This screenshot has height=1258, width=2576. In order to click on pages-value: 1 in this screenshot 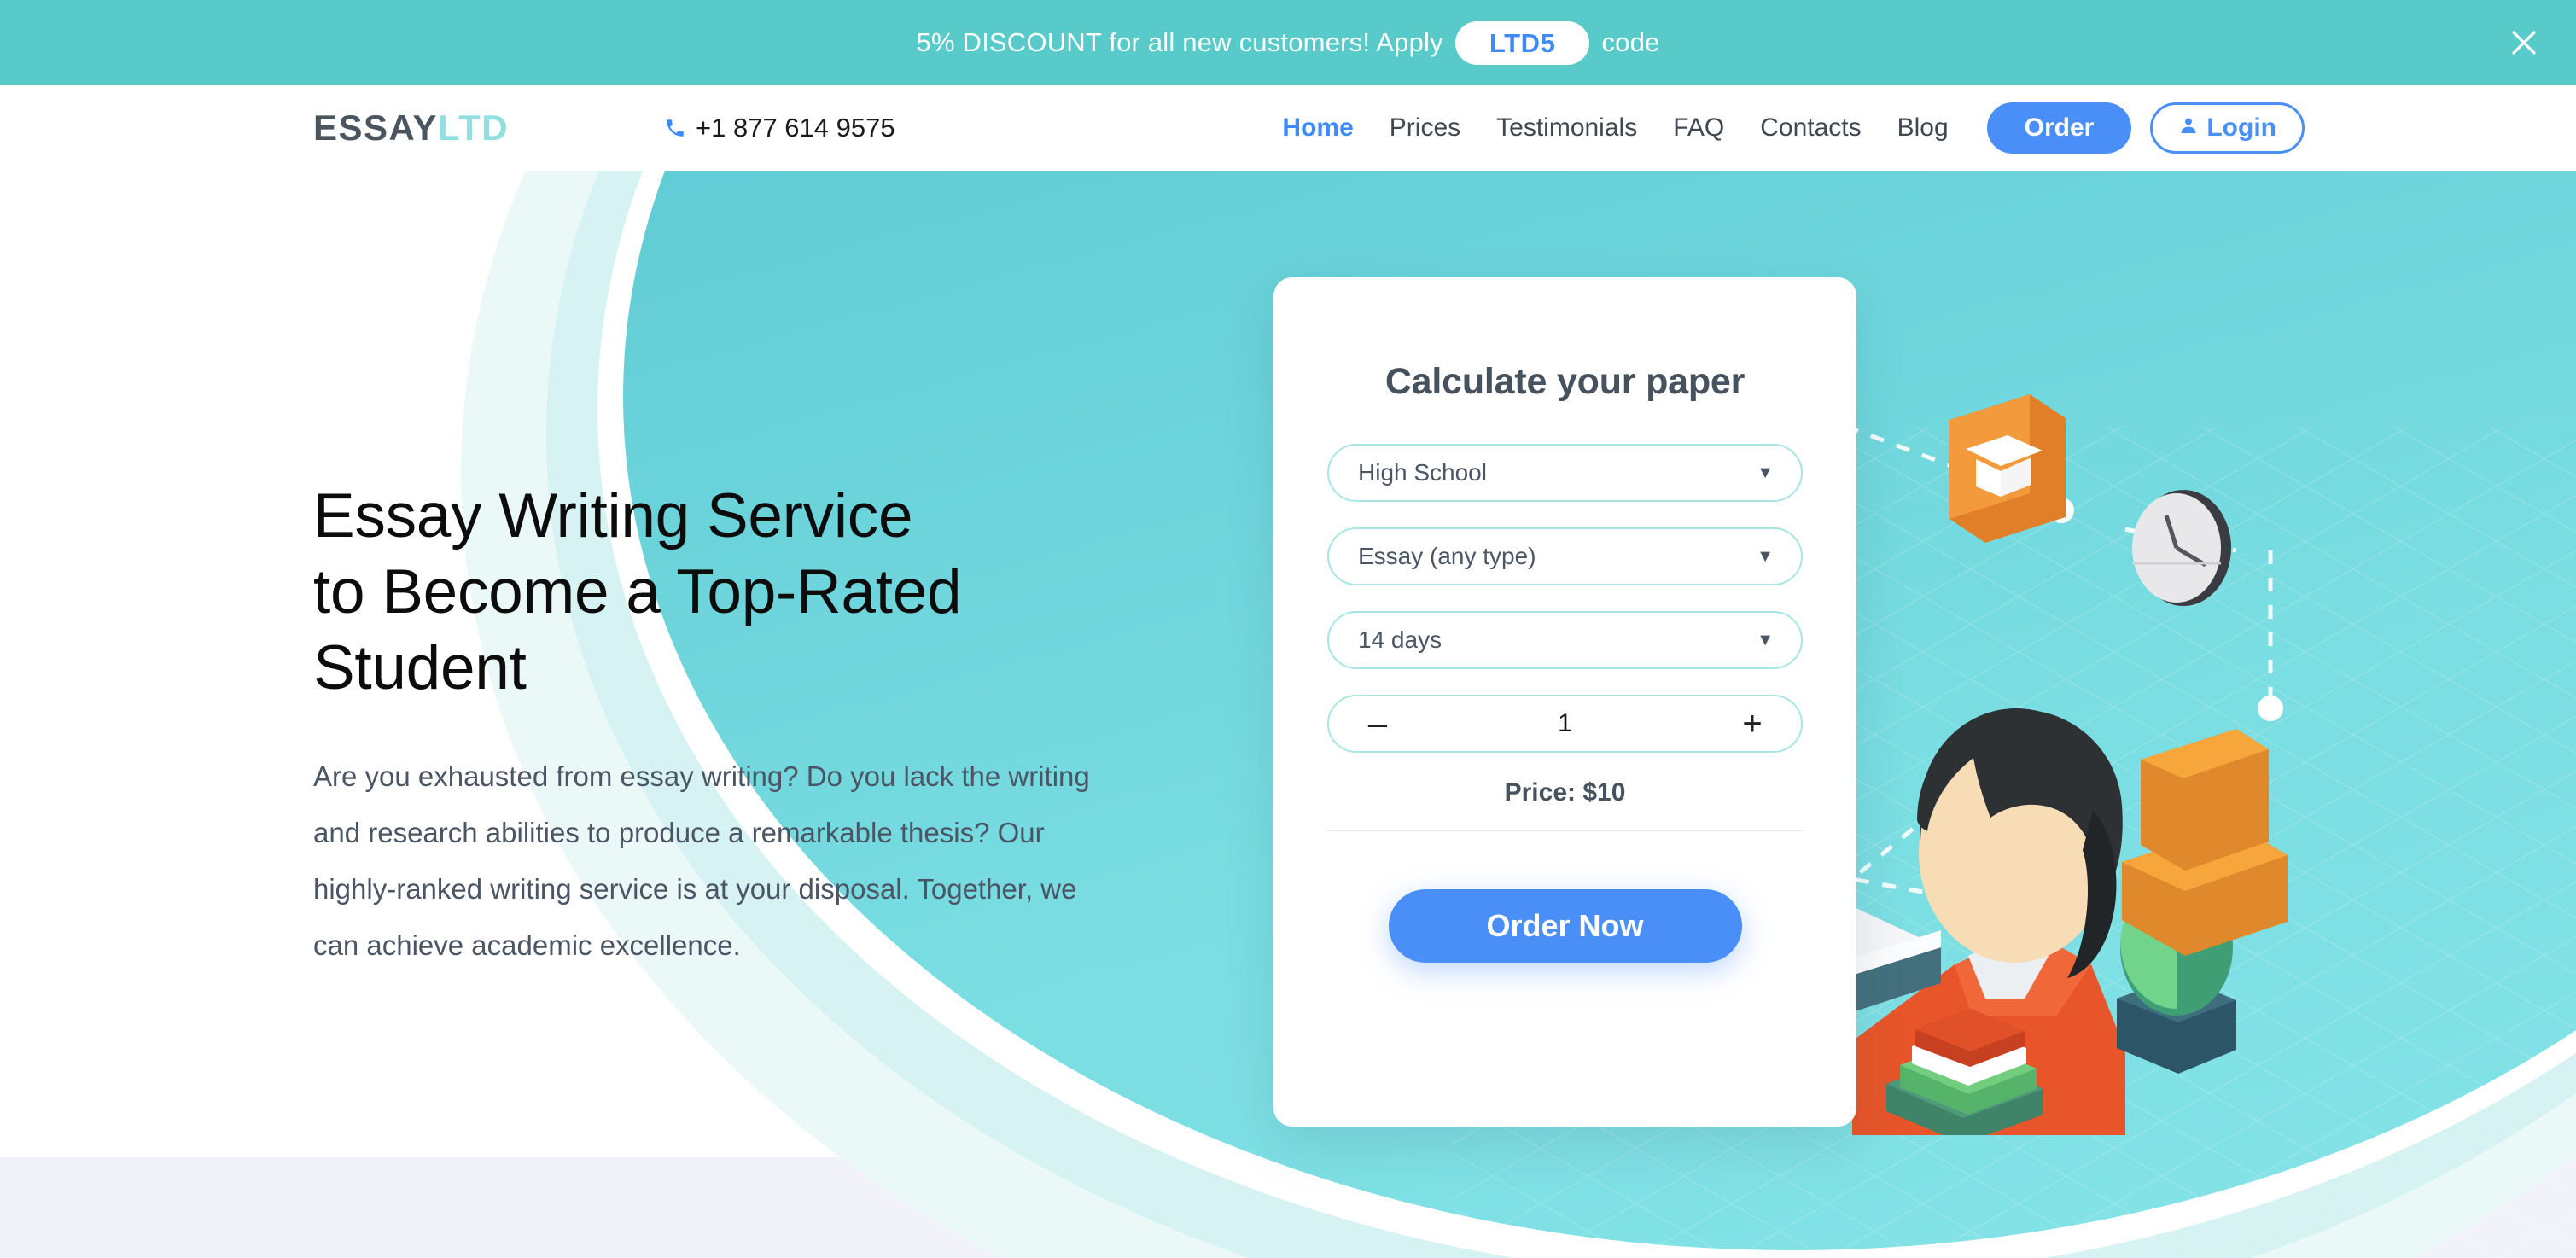, I will do `click(1565, 723)`.